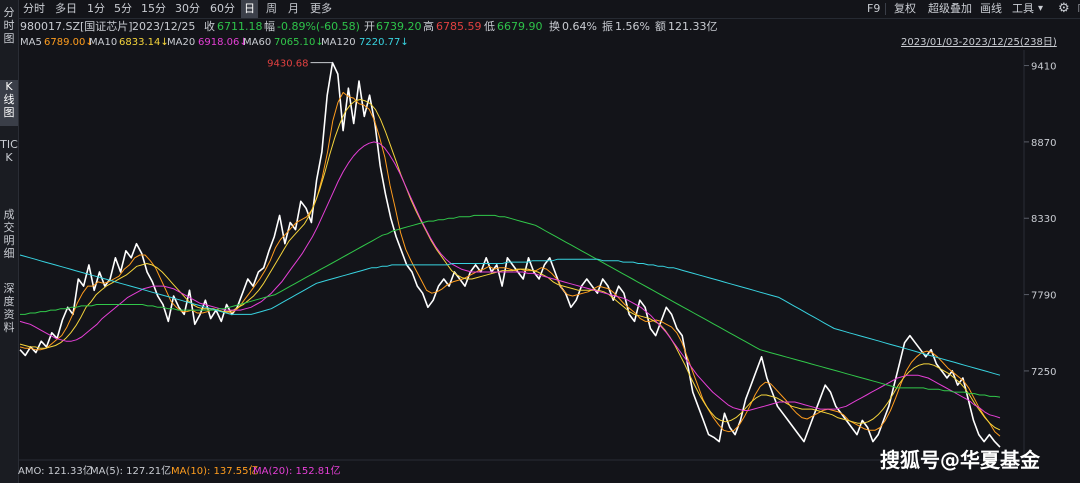 This screenshot has width=1080, height=483. I want to click on volume-ma10: MA(10): 137.55亿, so click(215, 471).